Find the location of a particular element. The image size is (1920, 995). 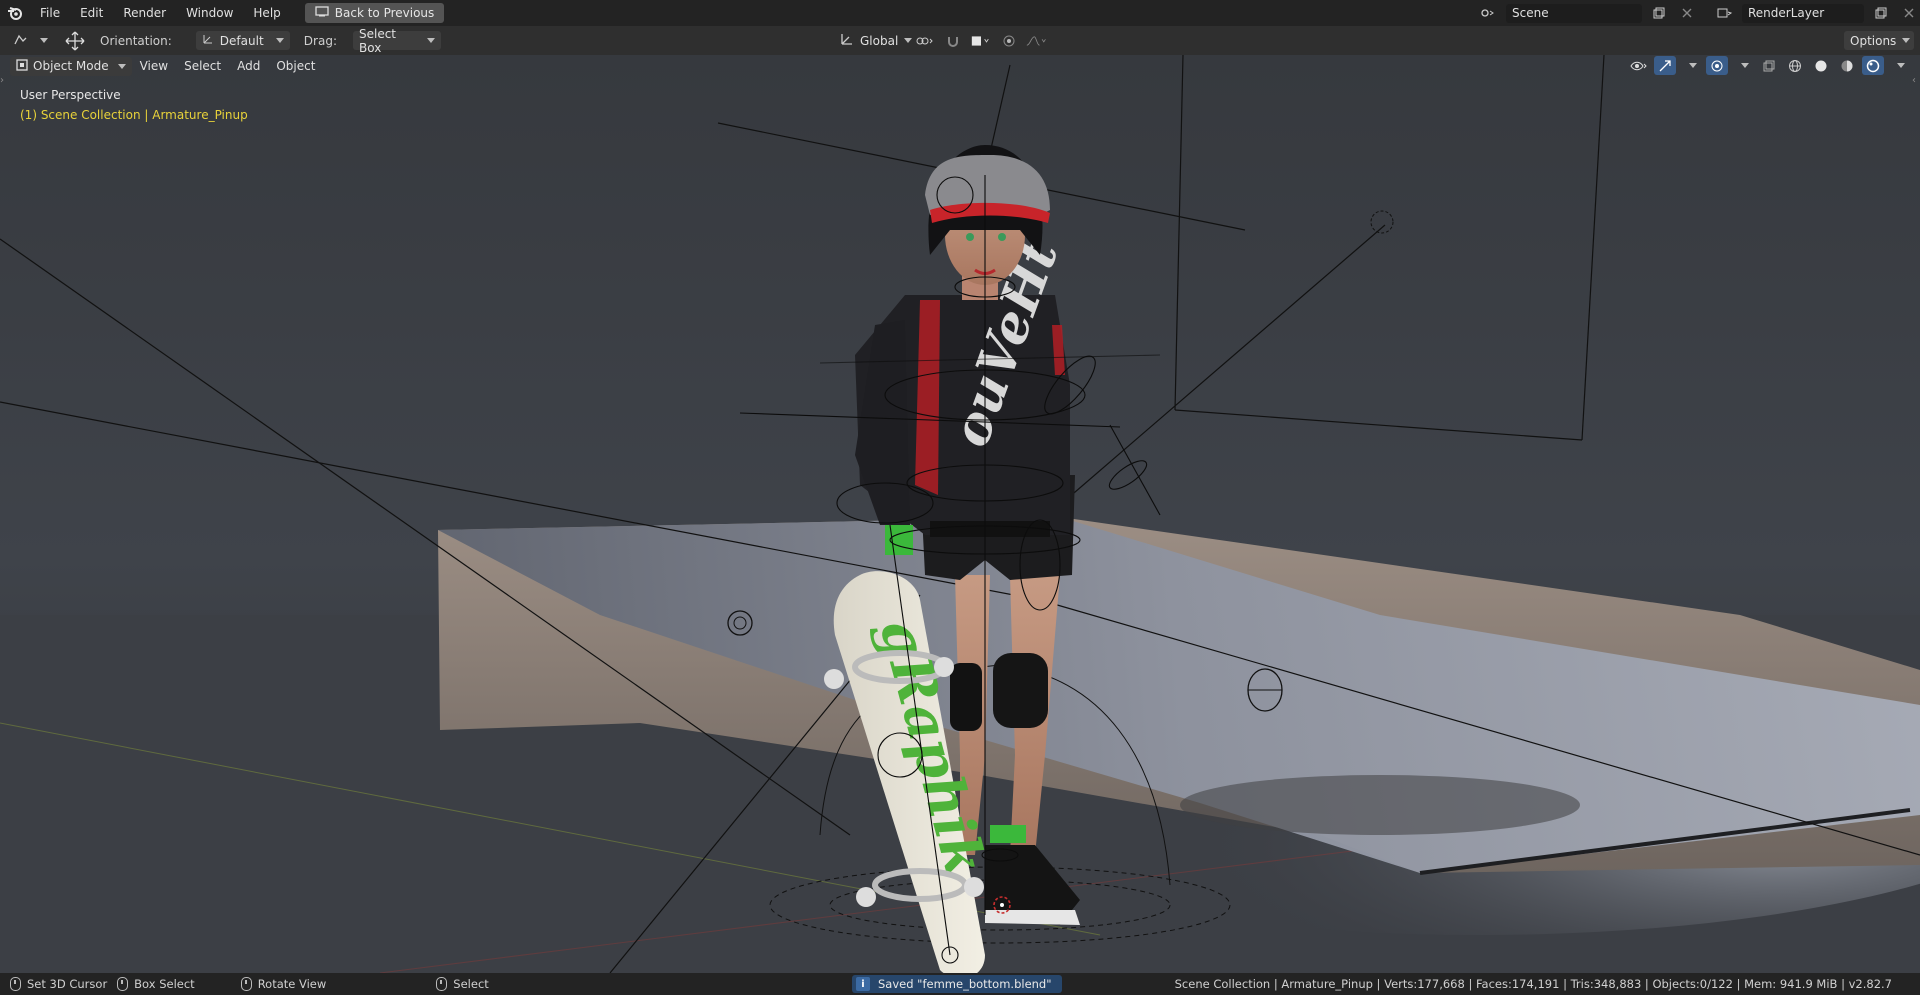

object-mode-icon is located at coordinates (22, 66).